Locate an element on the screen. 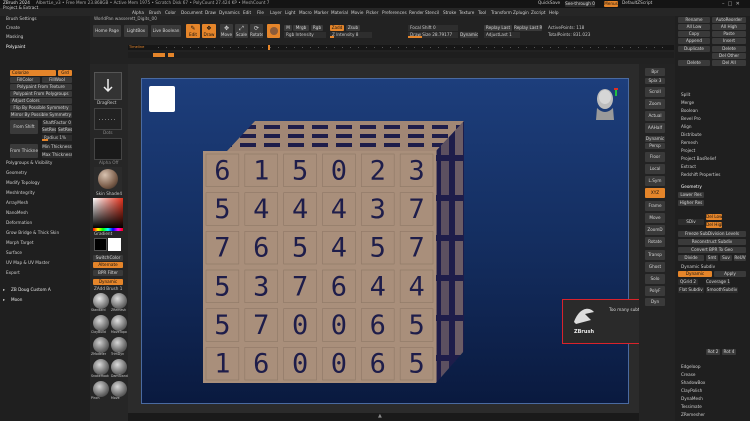  brush-trimdyn is located at coordinates (119, 345).